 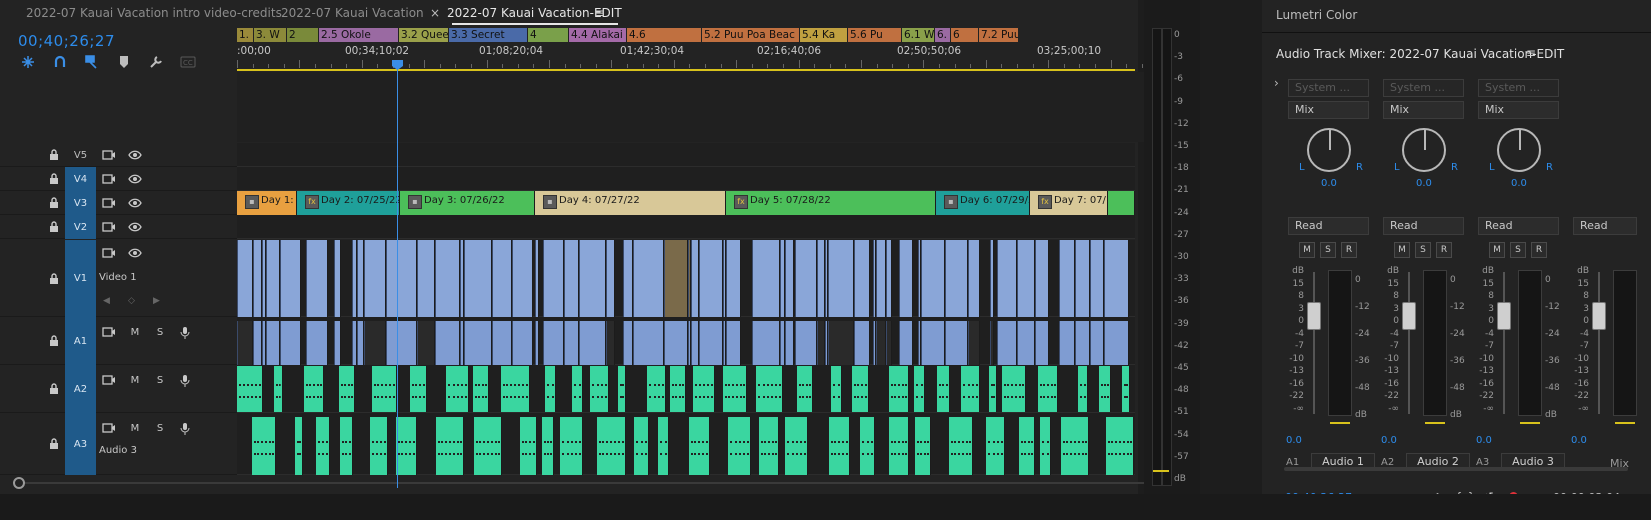 I want to click on playhead-timecode: 00;40;26;27, so click(x=66, y=41).